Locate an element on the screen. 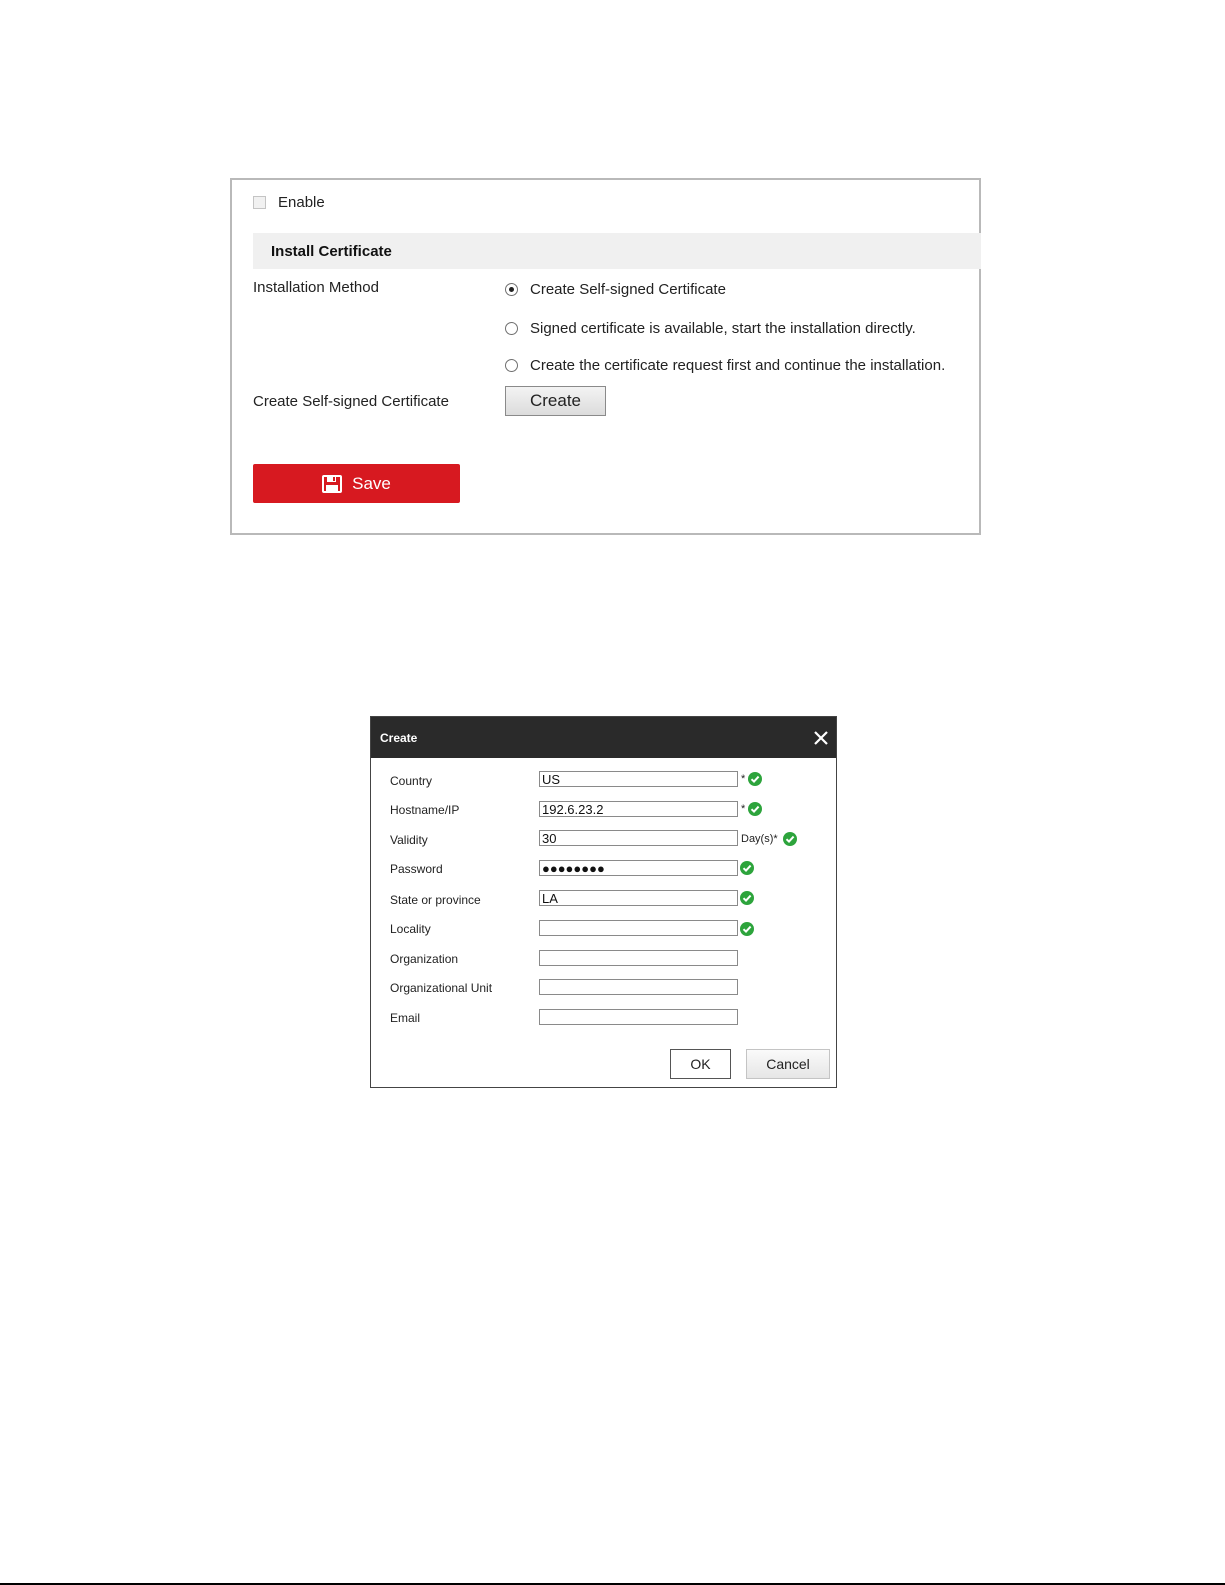  locality-label: Locality is located at coordinates (410, 929).